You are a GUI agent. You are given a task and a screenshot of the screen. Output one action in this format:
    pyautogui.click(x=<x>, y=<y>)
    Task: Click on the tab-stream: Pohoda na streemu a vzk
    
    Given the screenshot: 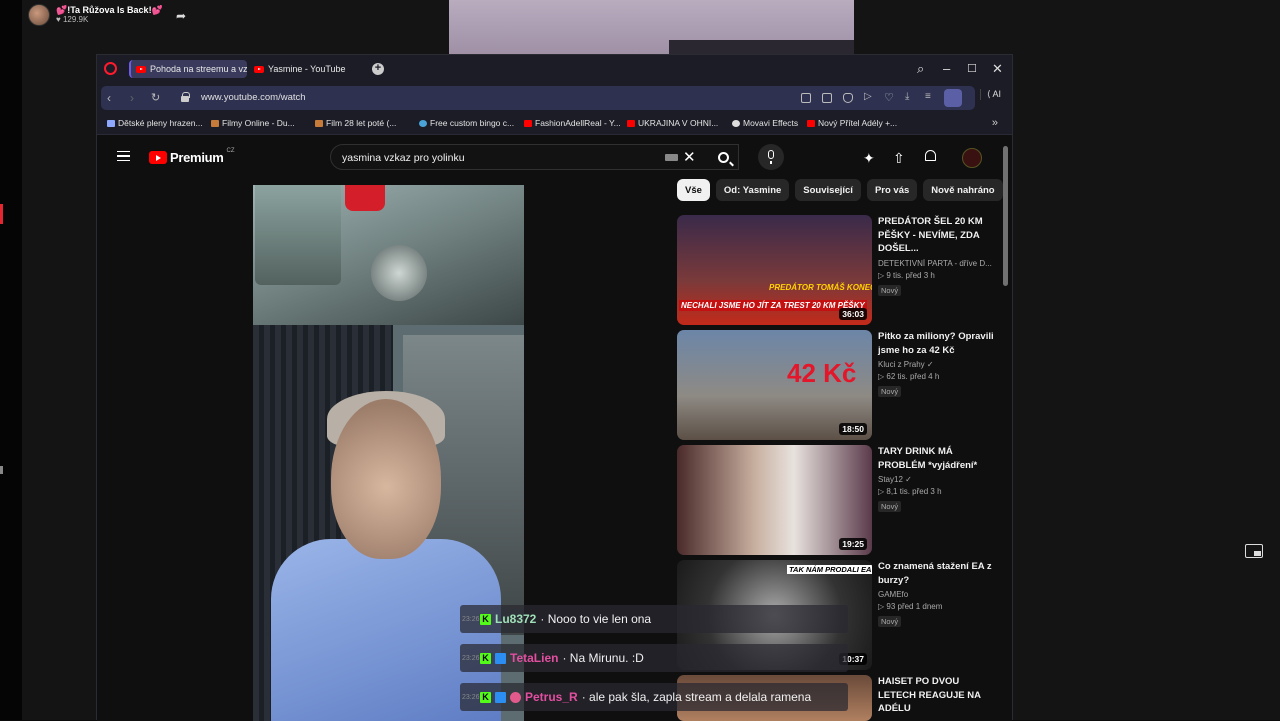 What is the action you would take?
    pyautogui.click(x=188, y=69)
    